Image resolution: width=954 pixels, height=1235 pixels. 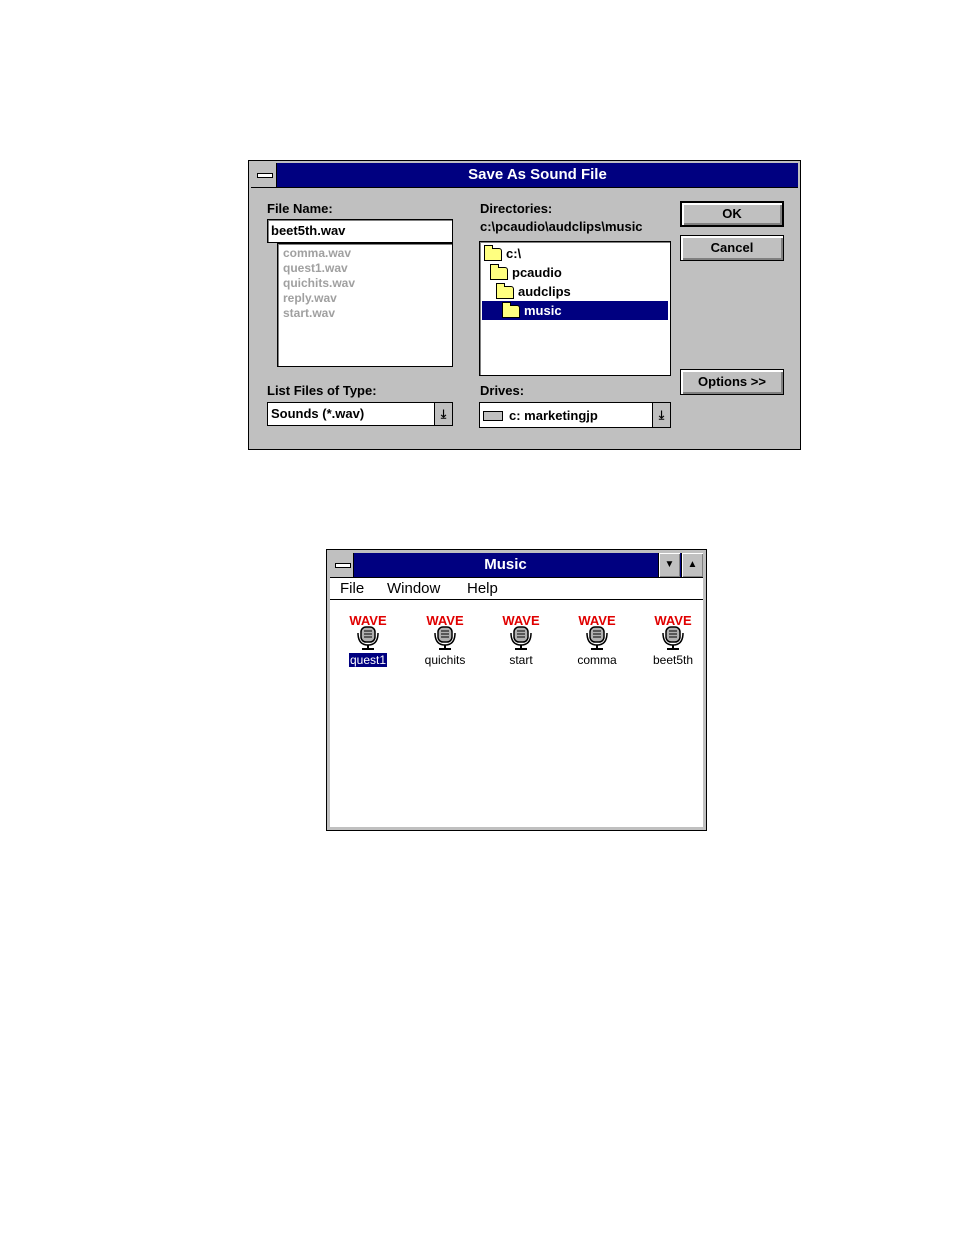 I want to click on menu-file: File, so click(x=352, y=588).